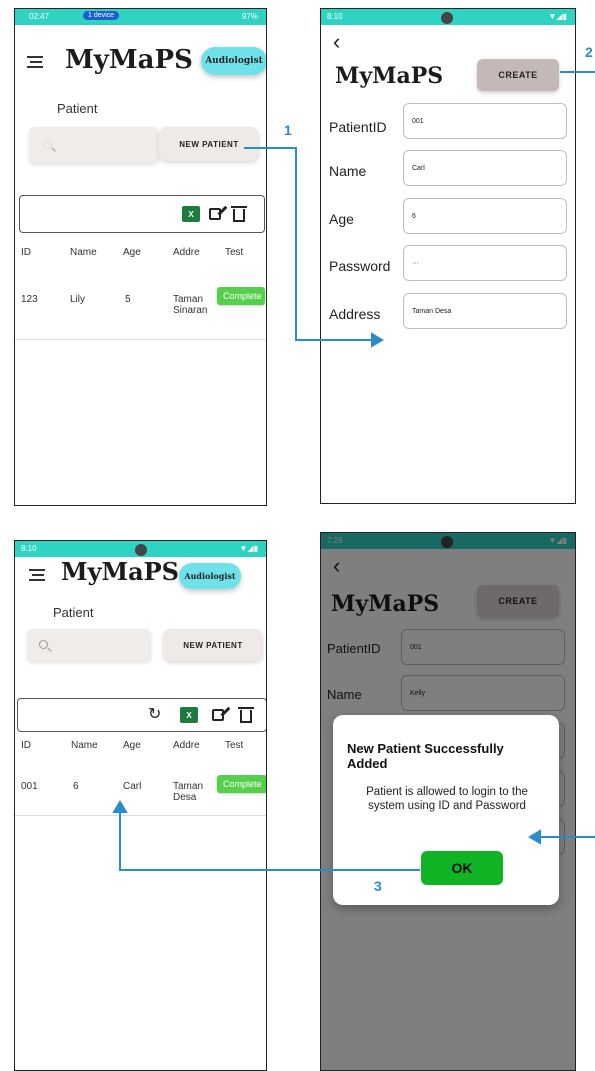  Describe the element at coordinates (534, 837) in the screenshot. I see `arrowhead-to-dialog` at that location.